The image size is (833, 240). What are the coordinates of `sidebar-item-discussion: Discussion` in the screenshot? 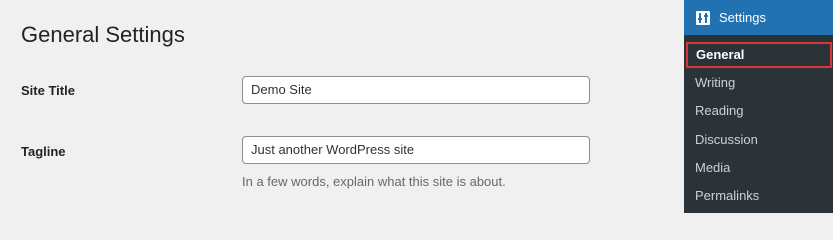 It's located at (758, 140).